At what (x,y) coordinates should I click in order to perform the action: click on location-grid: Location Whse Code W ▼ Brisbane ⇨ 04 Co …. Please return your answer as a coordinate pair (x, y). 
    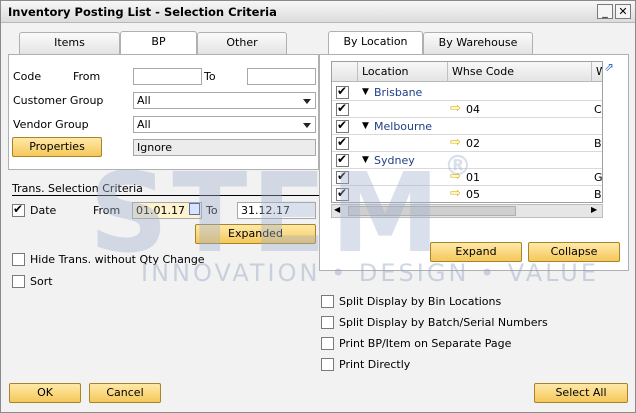
    Looking at the image, I should click on (467, 132).